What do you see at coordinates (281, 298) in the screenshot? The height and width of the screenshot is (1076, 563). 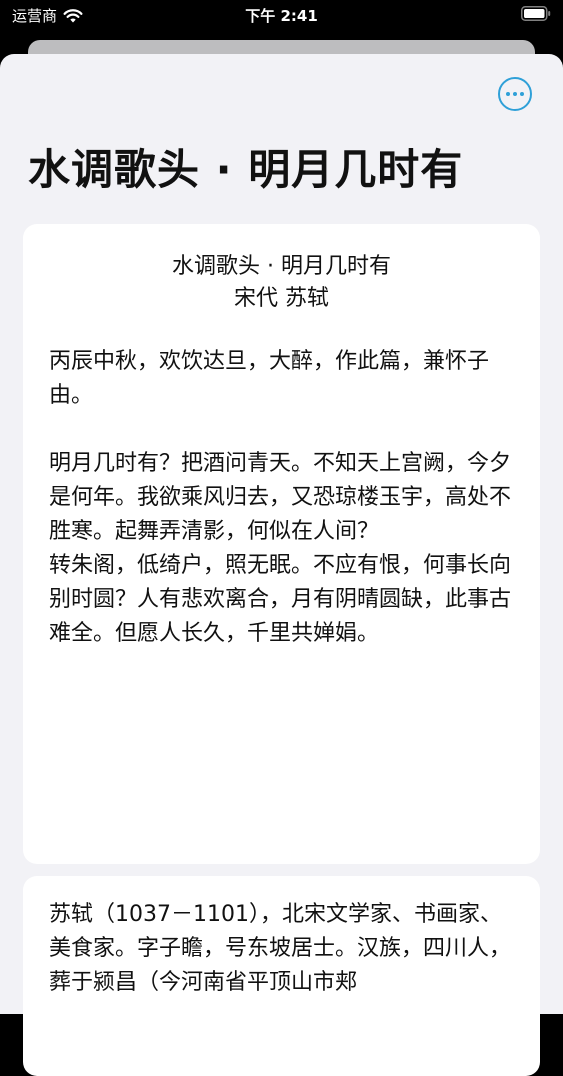 I see `poem-author: 宋代 苏轼` at bounding box center [281, 298].